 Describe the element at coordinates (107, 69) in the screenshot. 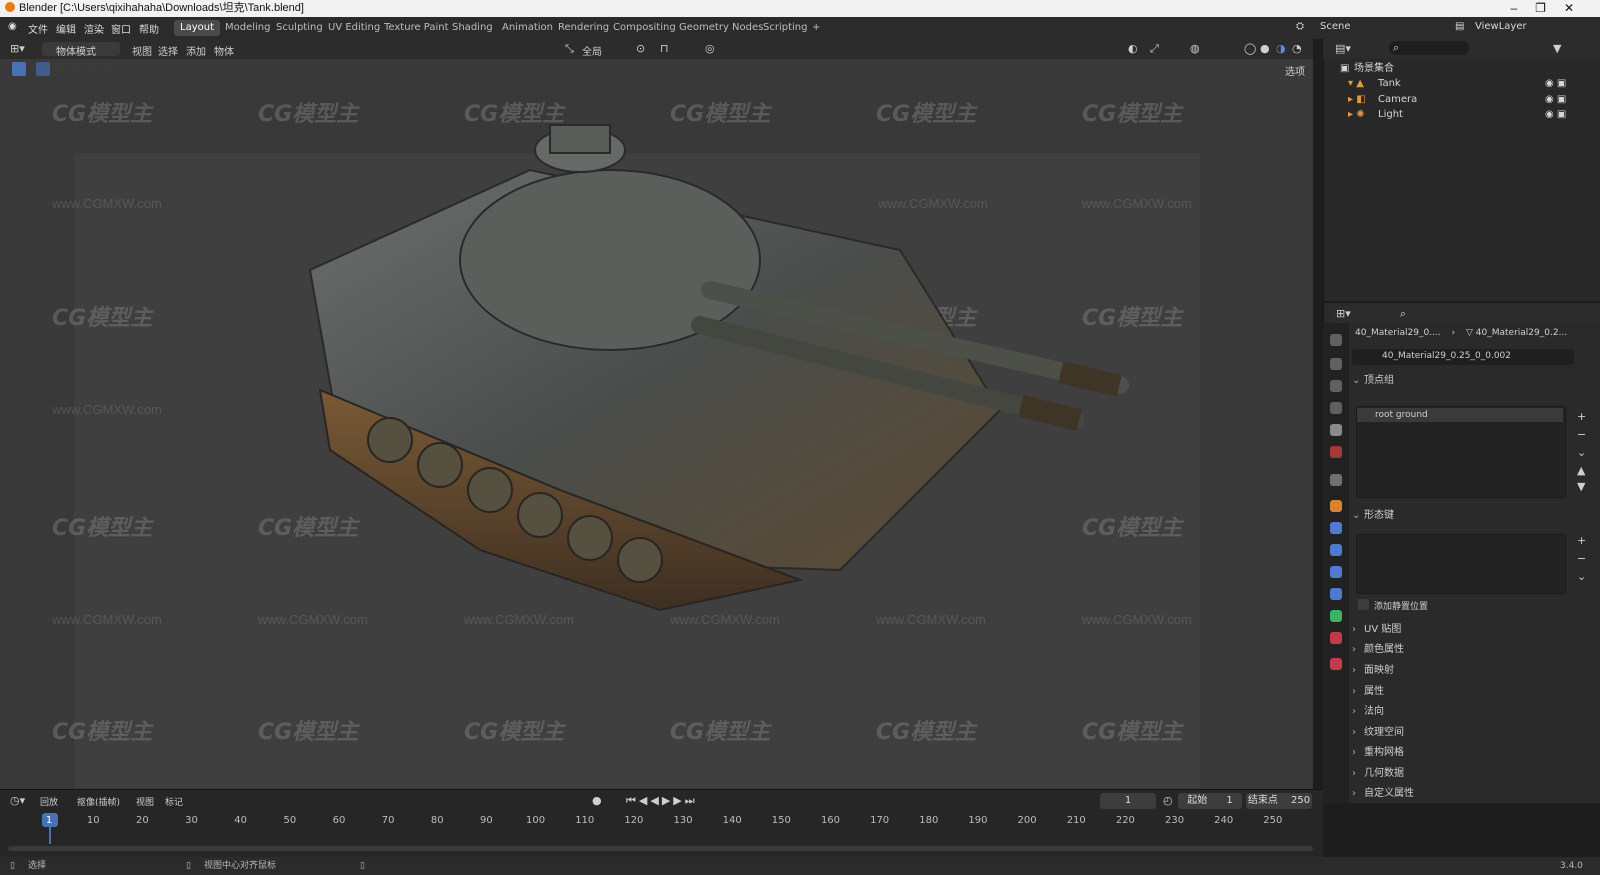

I see `select-intersect-icon` at that location.